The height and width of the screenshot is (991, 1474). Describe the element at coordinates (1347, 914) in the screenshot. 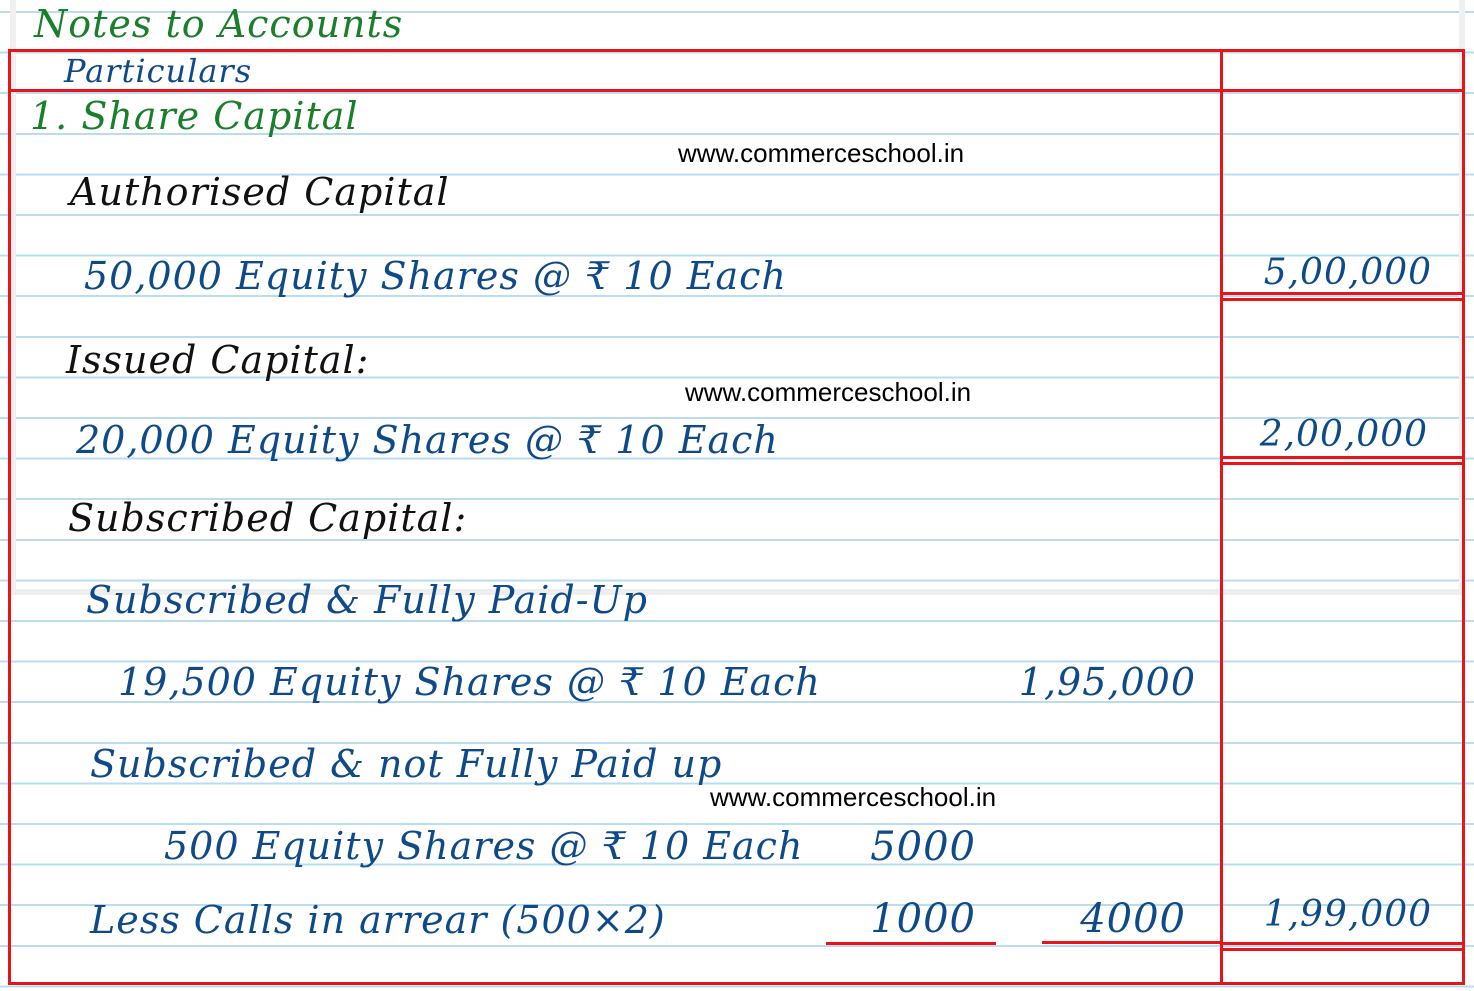

I see `subscribed-capital-total: 1,99,000` at that location.